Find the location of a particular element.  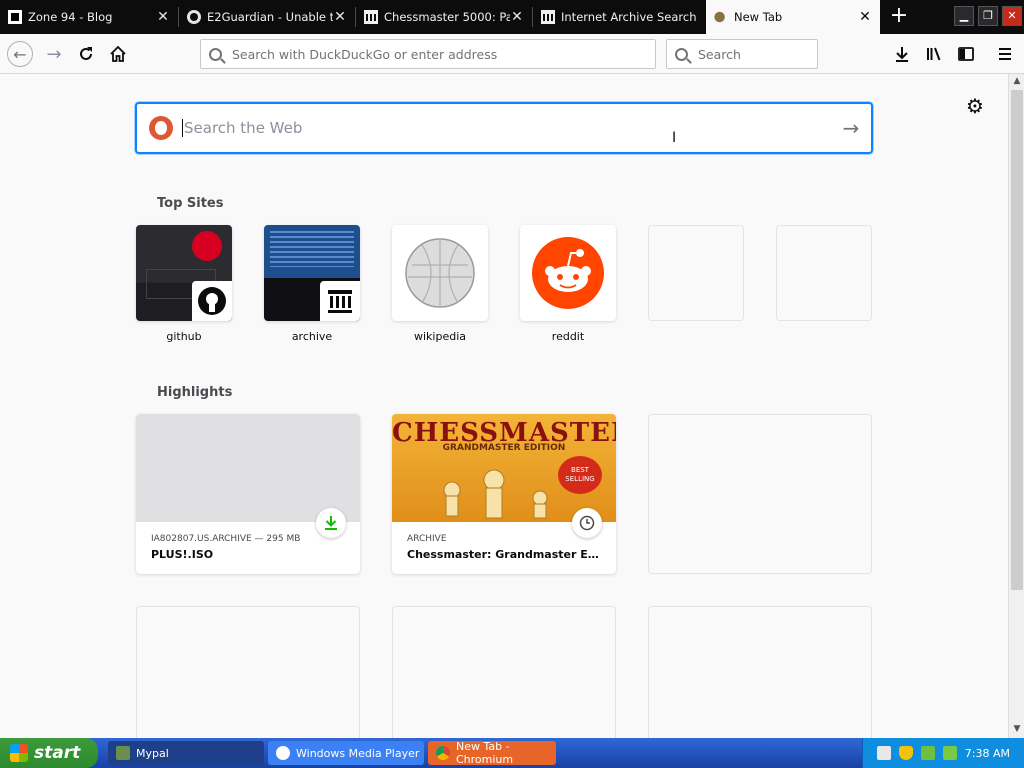

library-icon is located at coordinates (934, 54).